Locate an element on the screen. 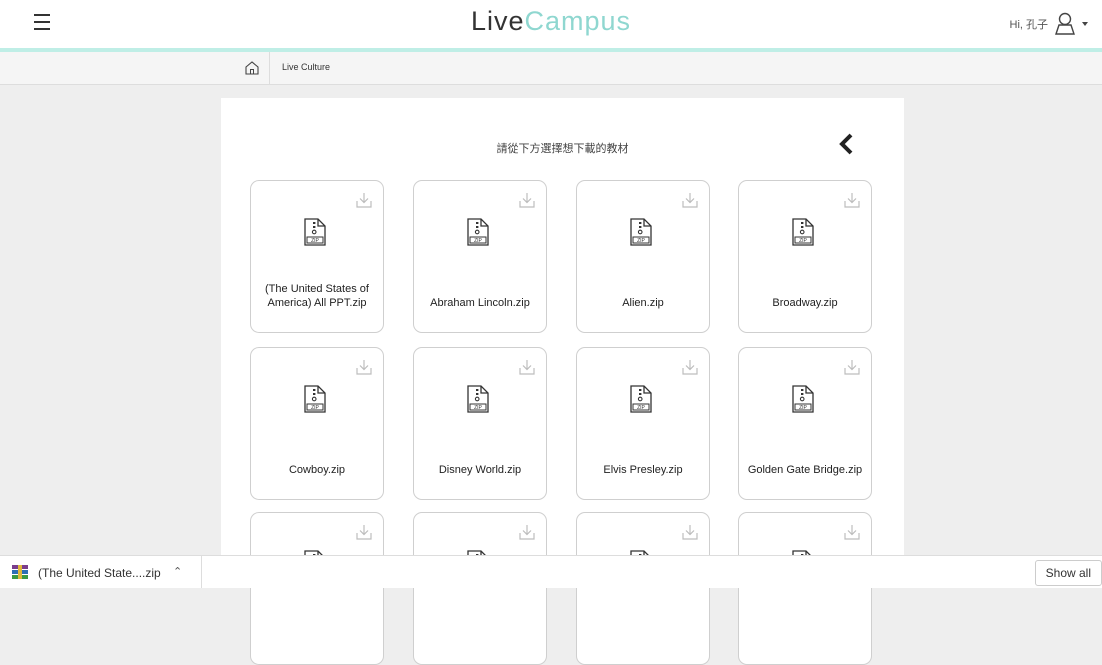 This screenshot has height=665, width=1102. file-card: ZIP Elvis Presley.zip is located at coordinates (643, 423).